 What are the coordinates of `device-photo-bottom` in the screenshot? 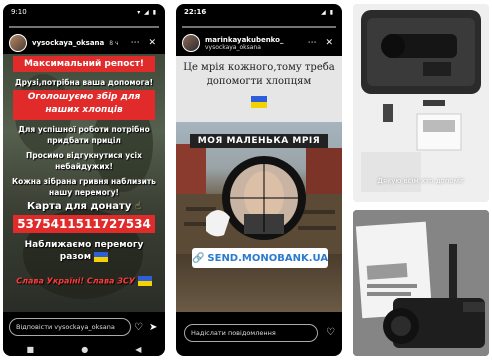 It's located at (421, 283).